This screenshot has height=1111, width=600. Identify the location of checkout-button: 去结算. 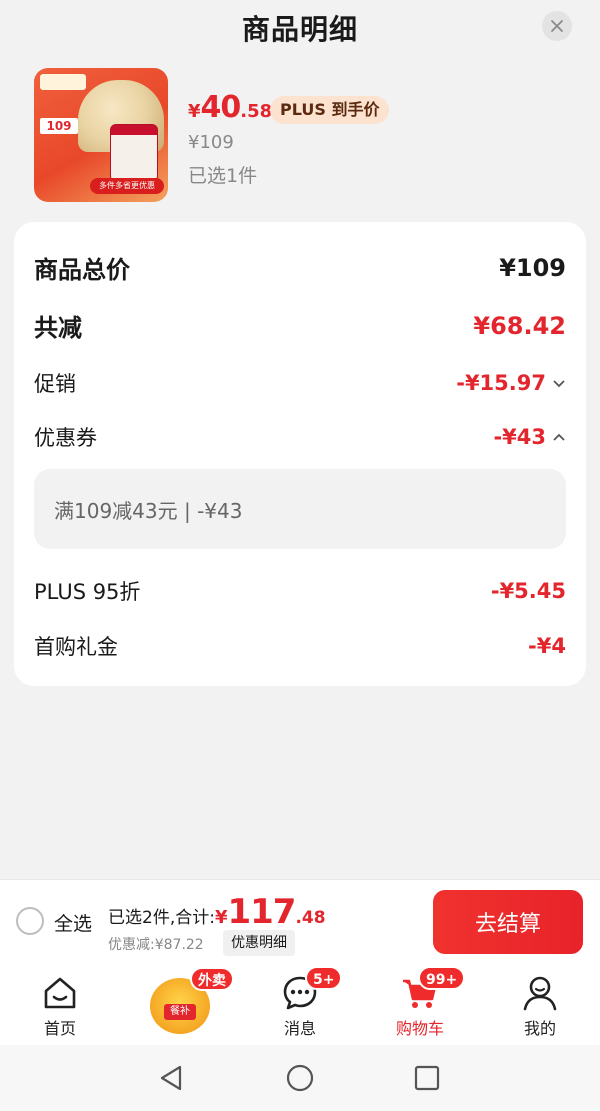
(508, 922).